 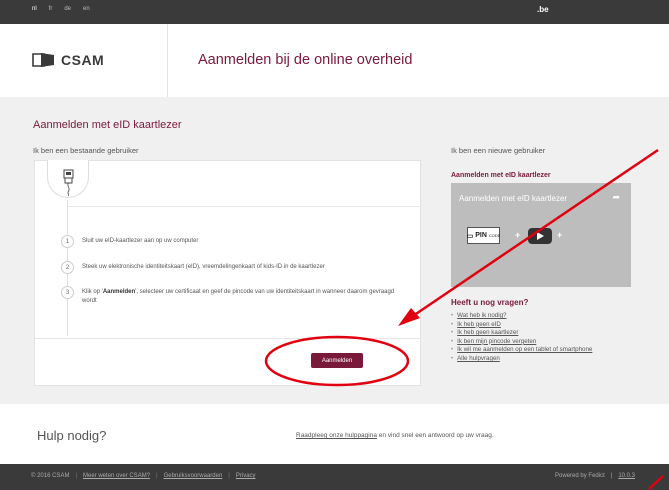 I want to click on step-number: 1, so click(x=67, y=241).